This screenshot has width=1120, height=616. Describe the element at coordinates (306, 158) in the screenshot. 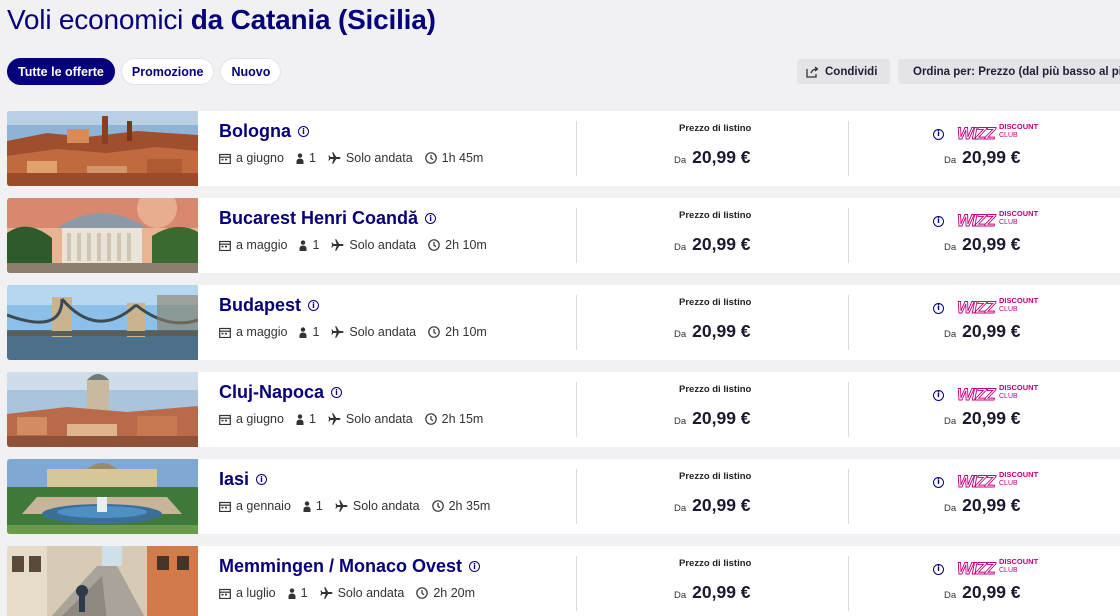

I see `passenger-detail: 1` at that location.